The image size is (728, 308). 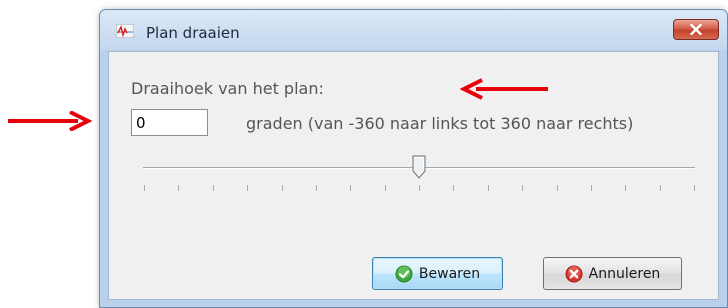 I want to click on close-icon, so click(x=696, y=29).